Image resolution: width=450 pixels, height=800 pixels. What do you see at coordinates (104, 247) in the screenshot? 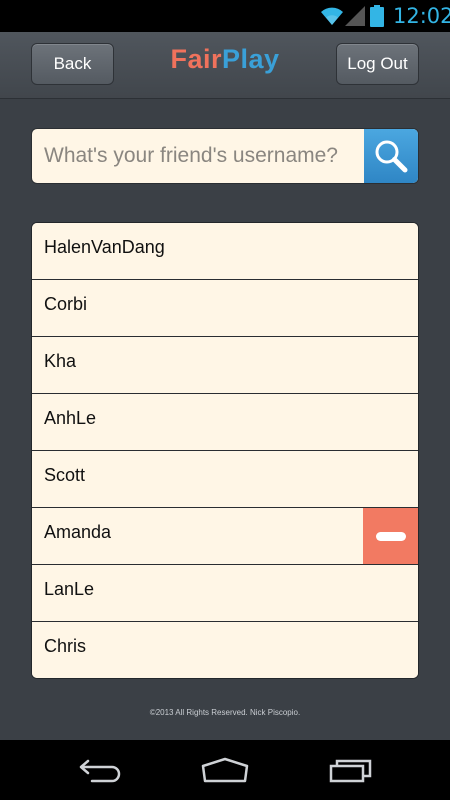
I see `friend-name: HalenVanDang` at bounding box center [104, 247].